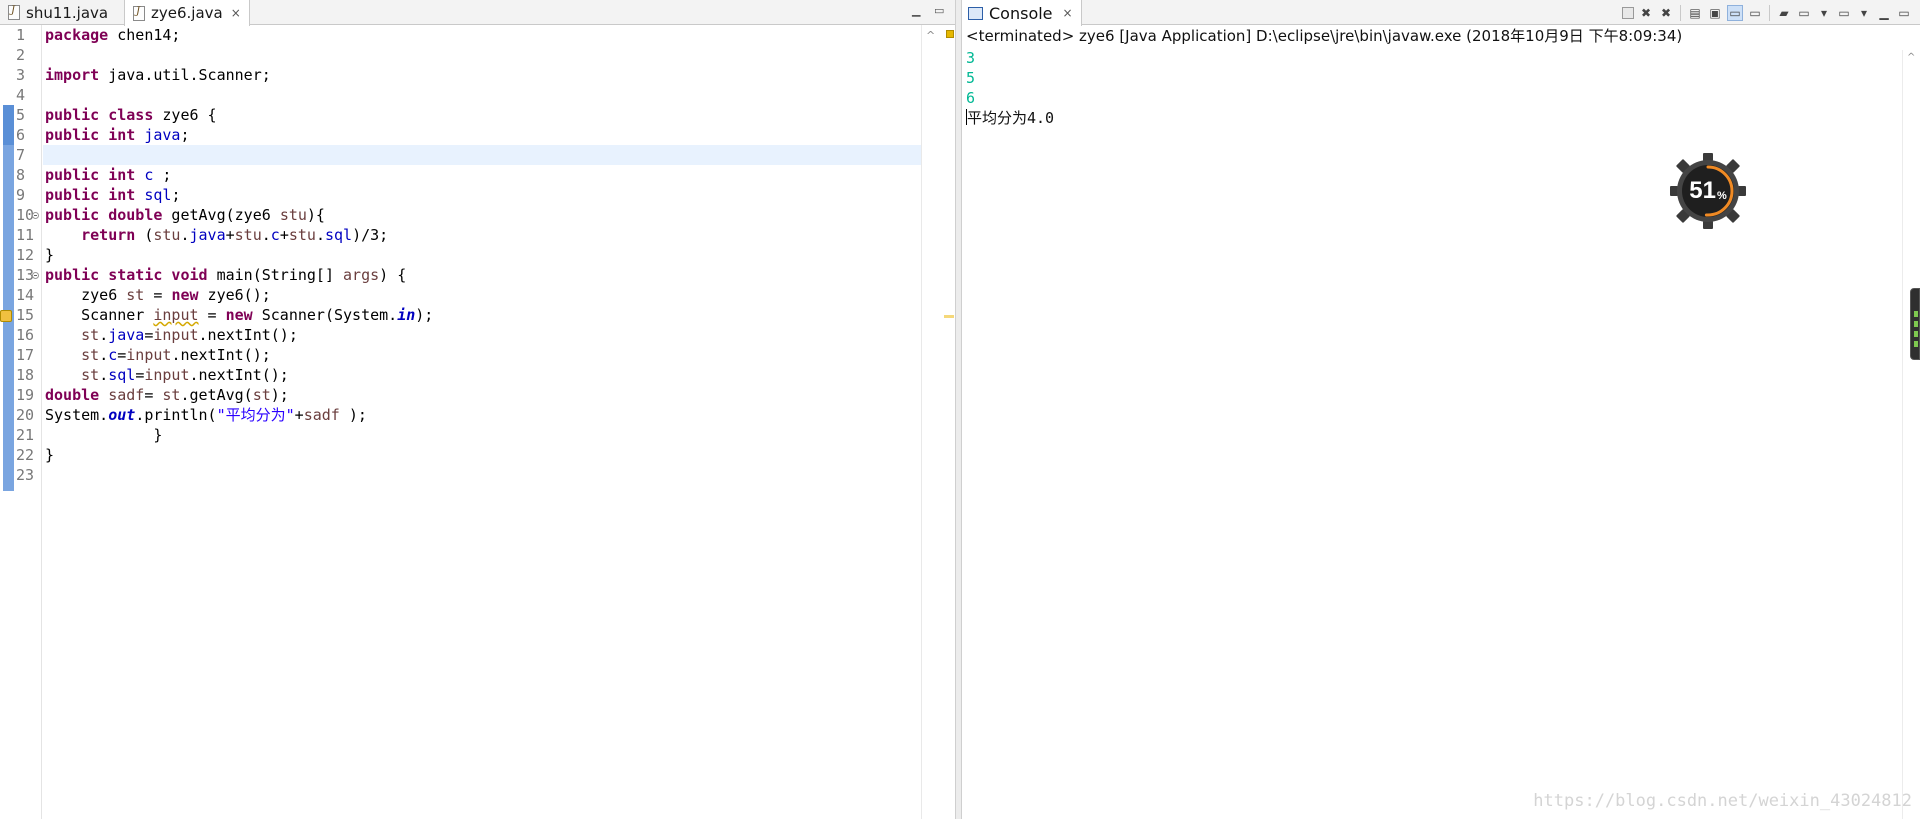  Describe the element at coordinates (126, 275) in the screenshot. I see `keyword: public static void` at that location.